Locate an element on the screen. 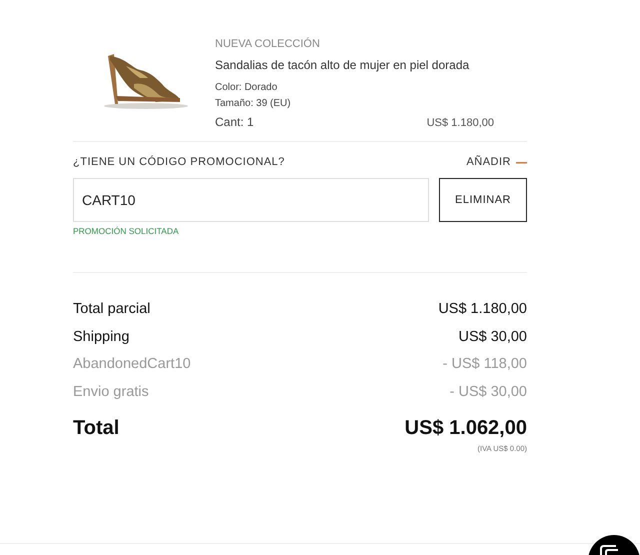 The height and width of the screenshot is (555, 640). summary-label: AbandonedCart10 is located at coordinates (132, 365).